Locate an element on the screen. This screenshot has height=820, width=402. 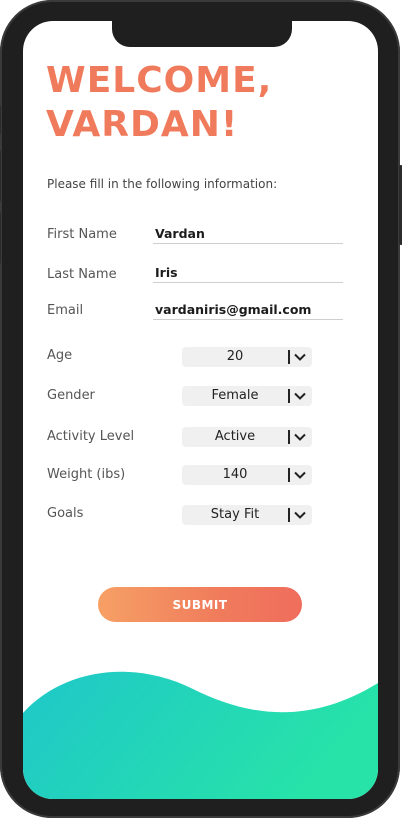
goals-select: Stay Fit is located at coordinates (247, 515).